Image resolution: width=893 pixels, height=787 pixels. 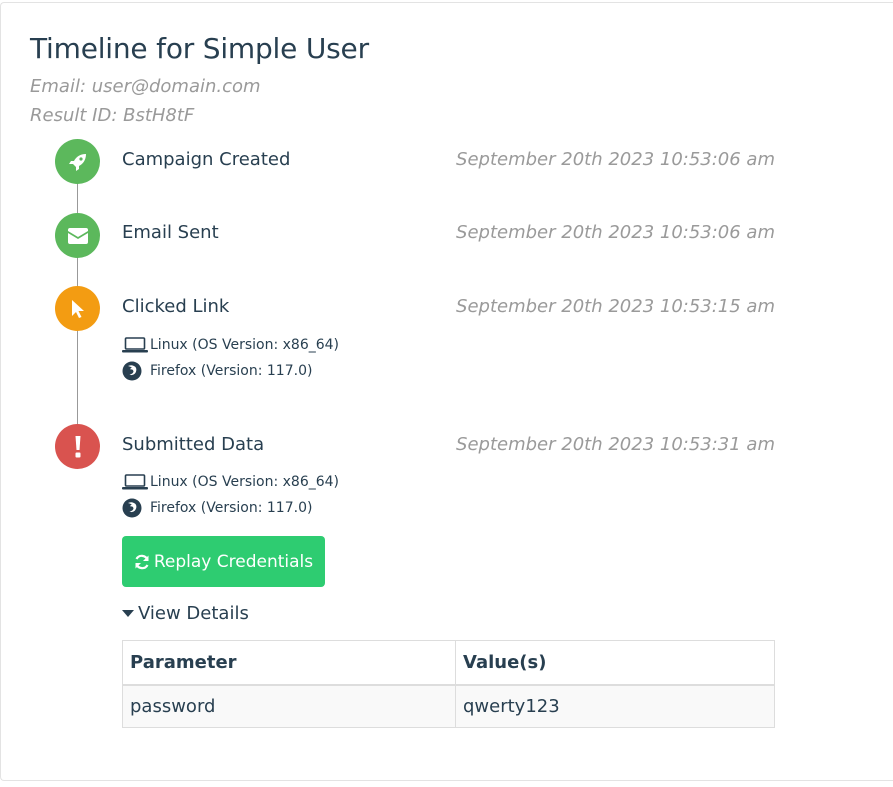 I want to click on table-header-row: Parameter Value(s), so click(x=448, y=663).